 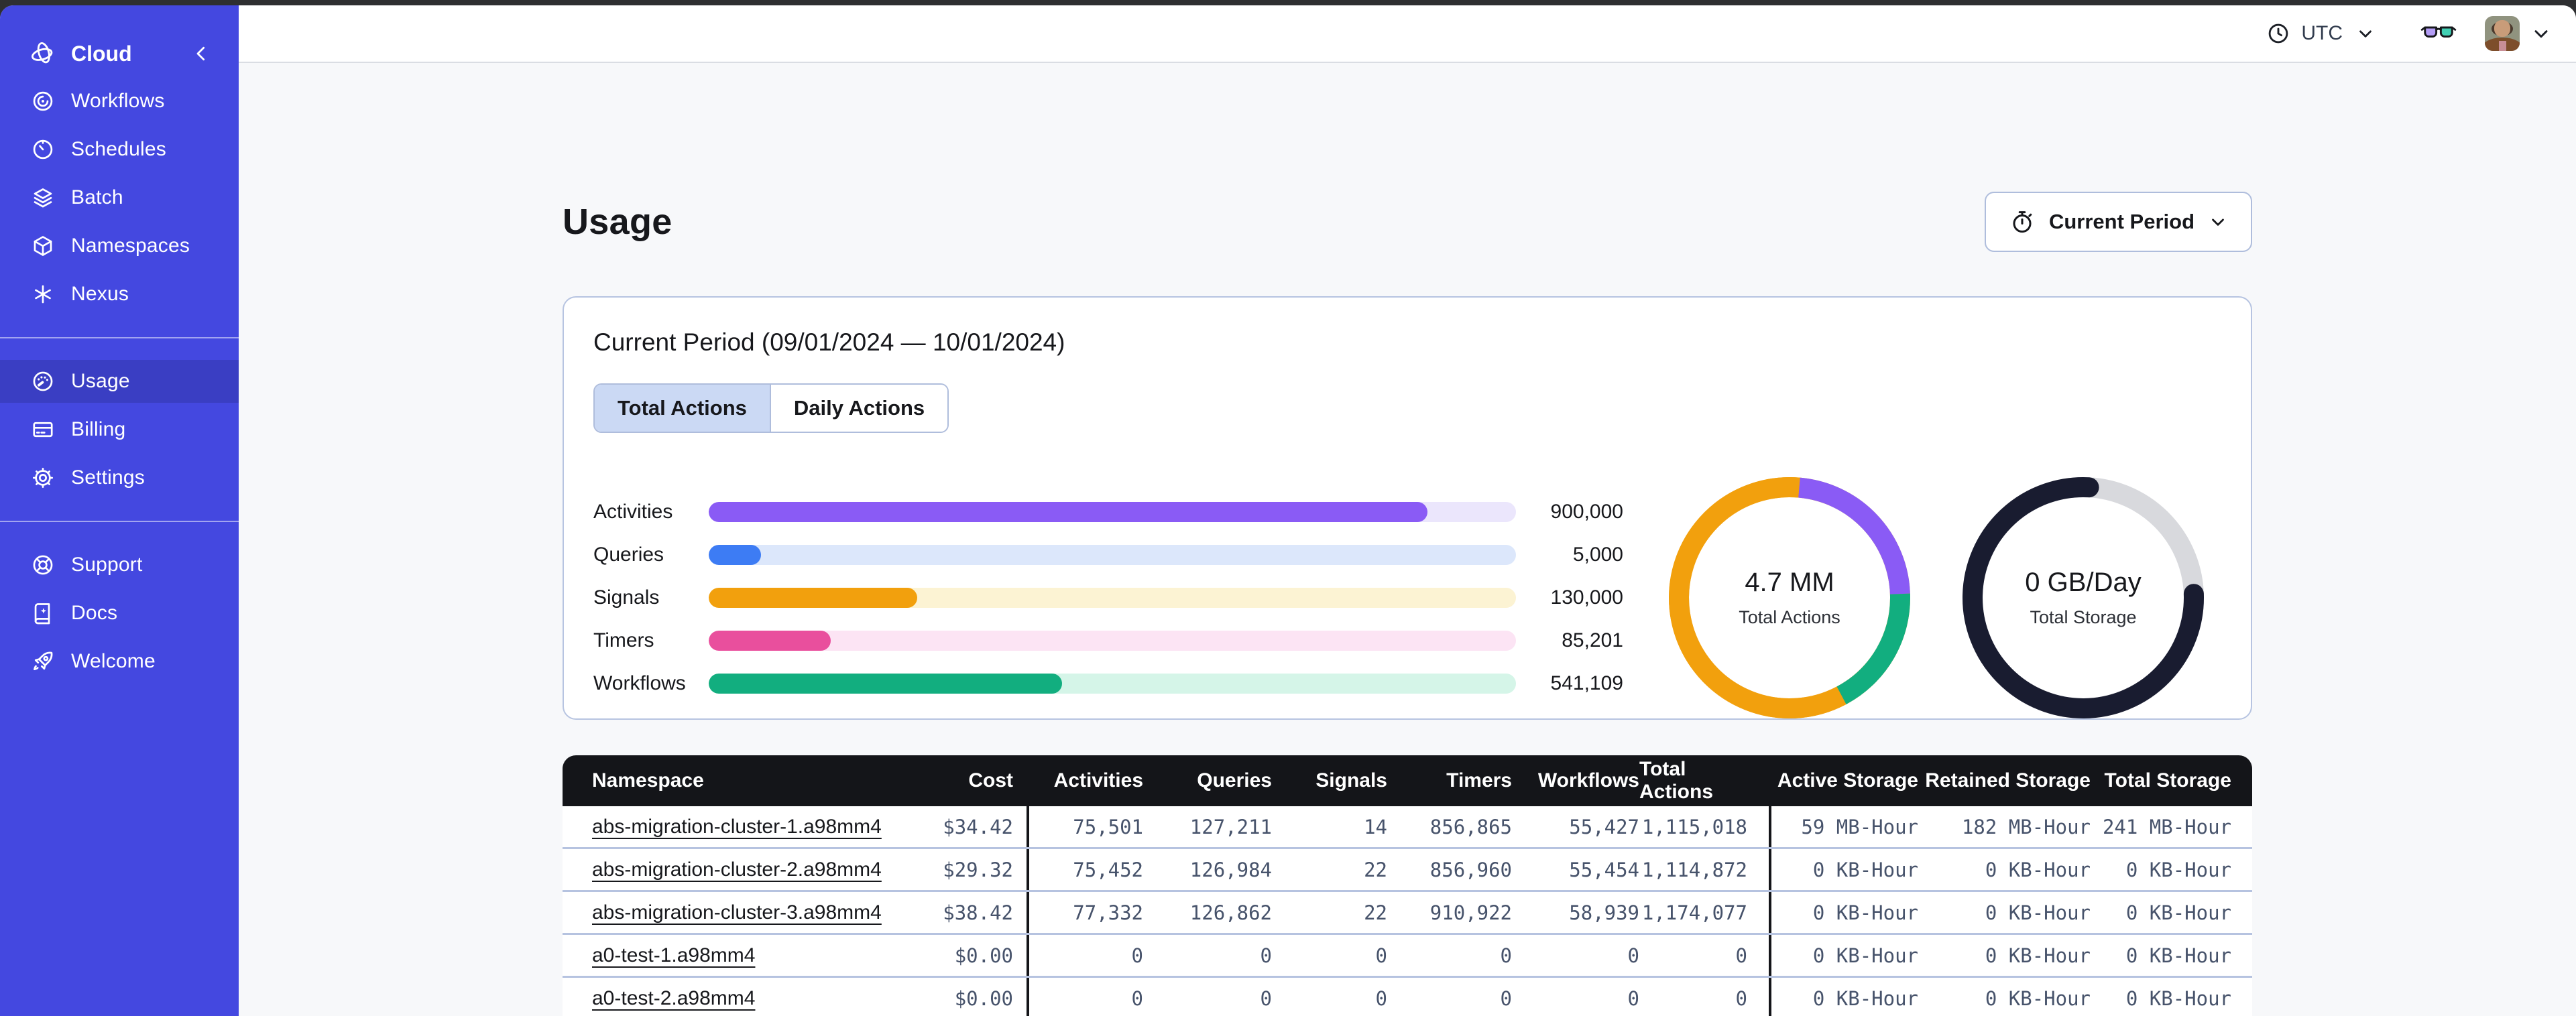 What do you see at coordinates (2083, 583) in the screenshot?
I see `donut-value: 0 GB/Day` at bounding box center [2083, 583].